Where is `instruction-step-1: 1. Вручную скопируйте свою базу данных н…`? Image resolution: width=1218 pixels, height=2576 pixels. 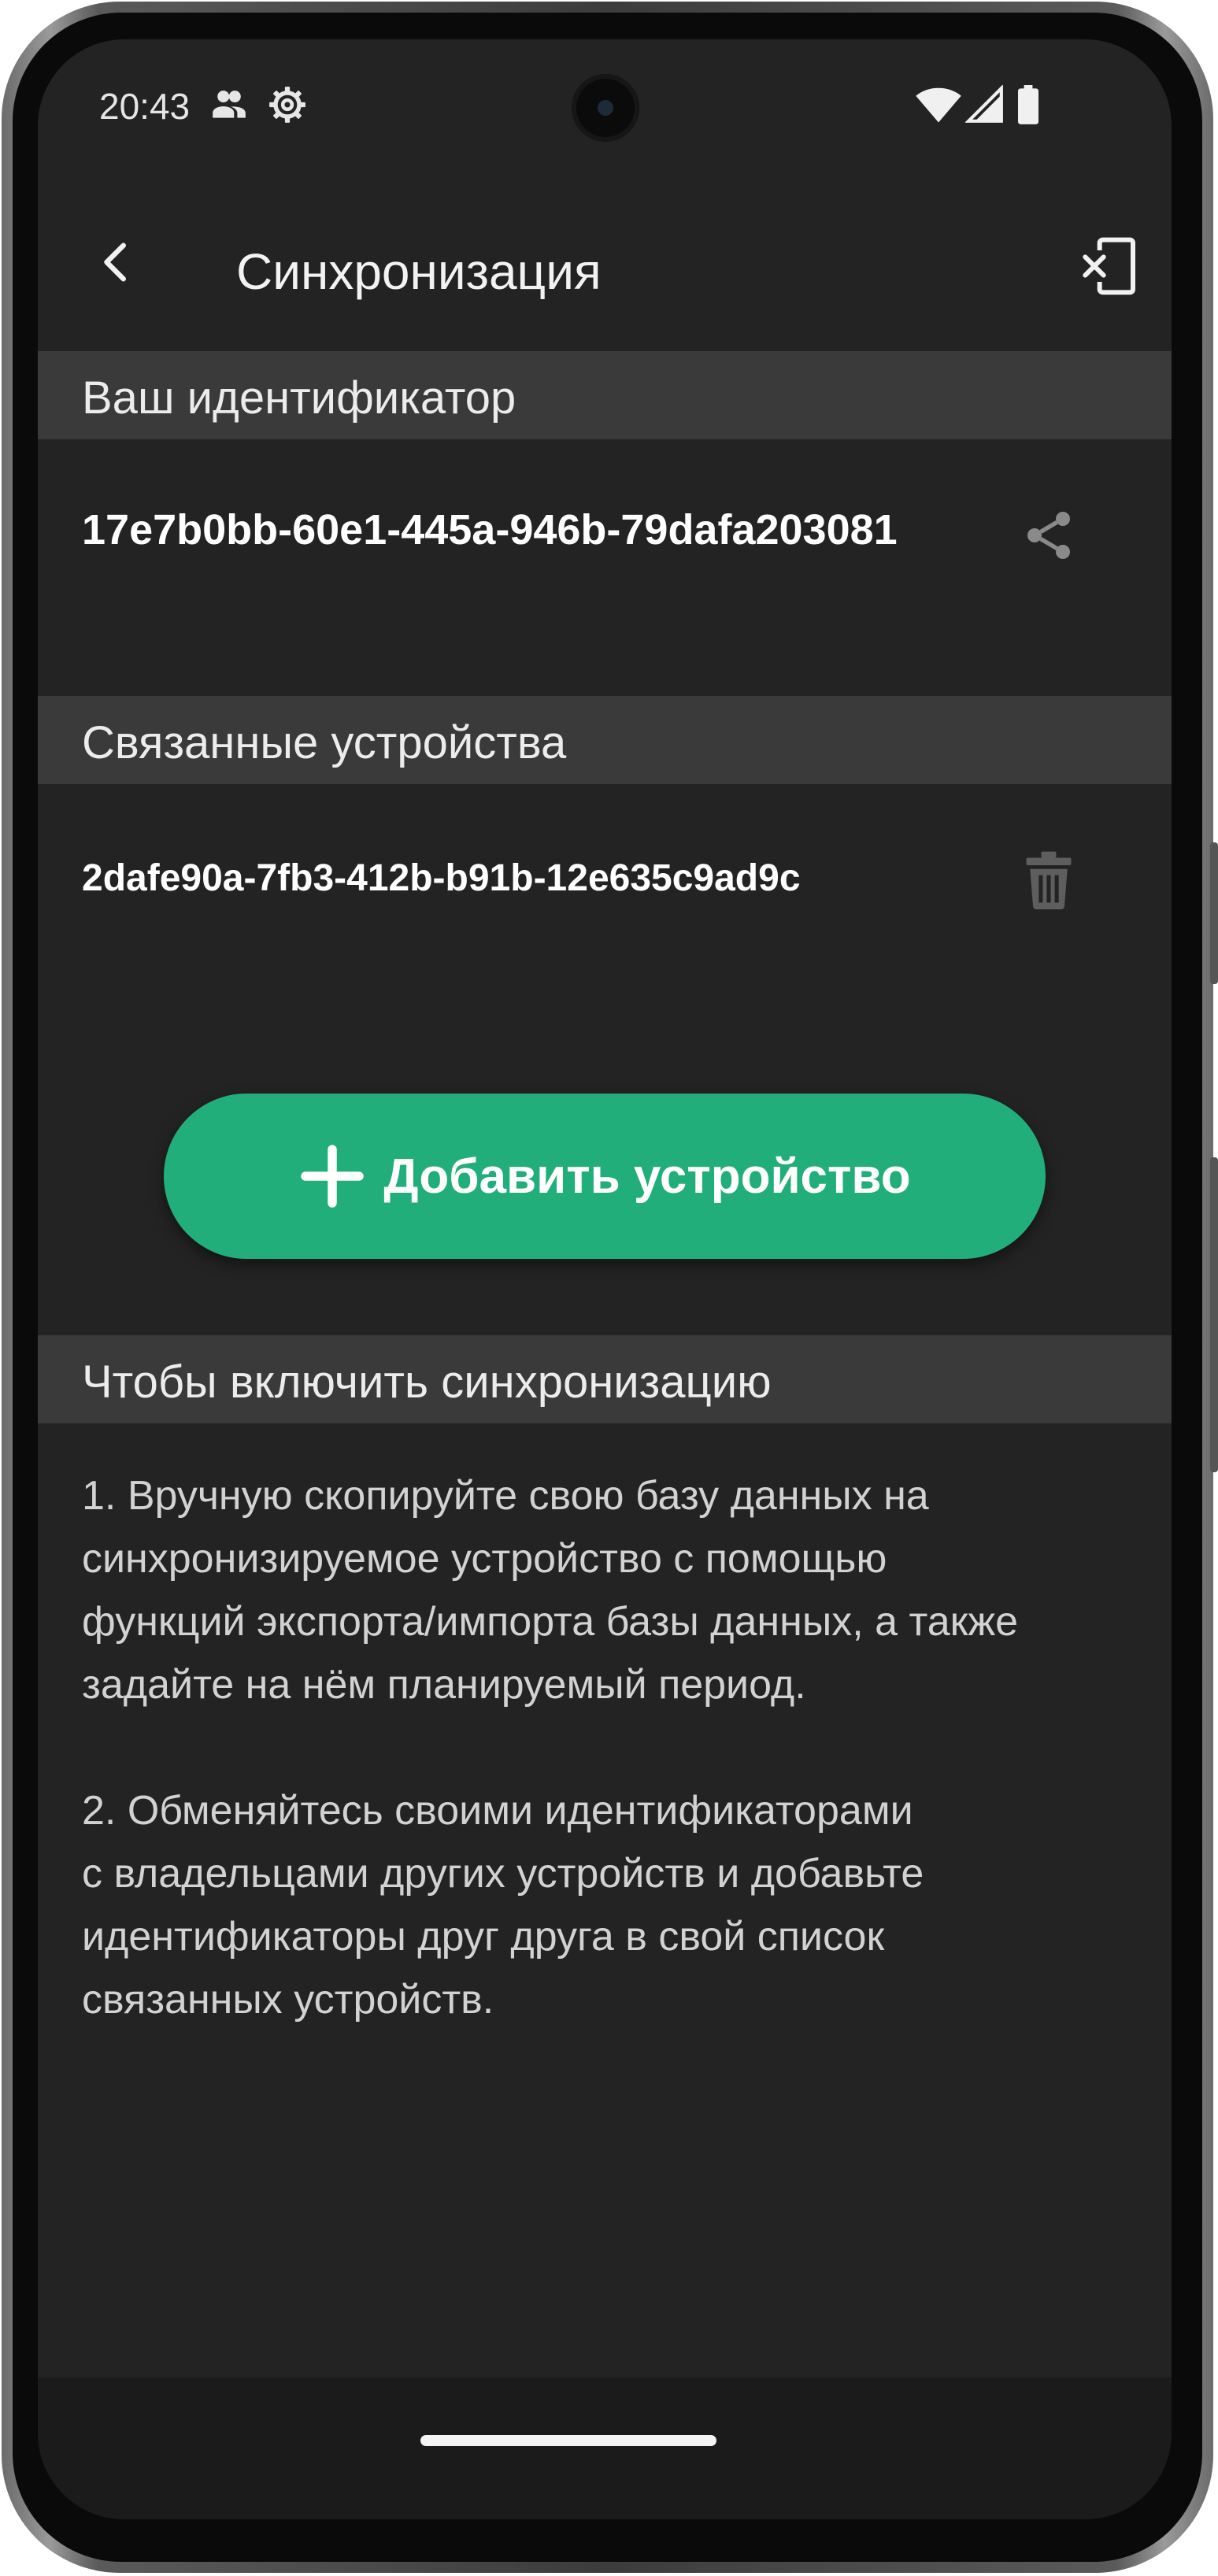 instruction-step-1: 1. Вручную скопируйте свою базу данных н… is located at coordinates (550, 1590).